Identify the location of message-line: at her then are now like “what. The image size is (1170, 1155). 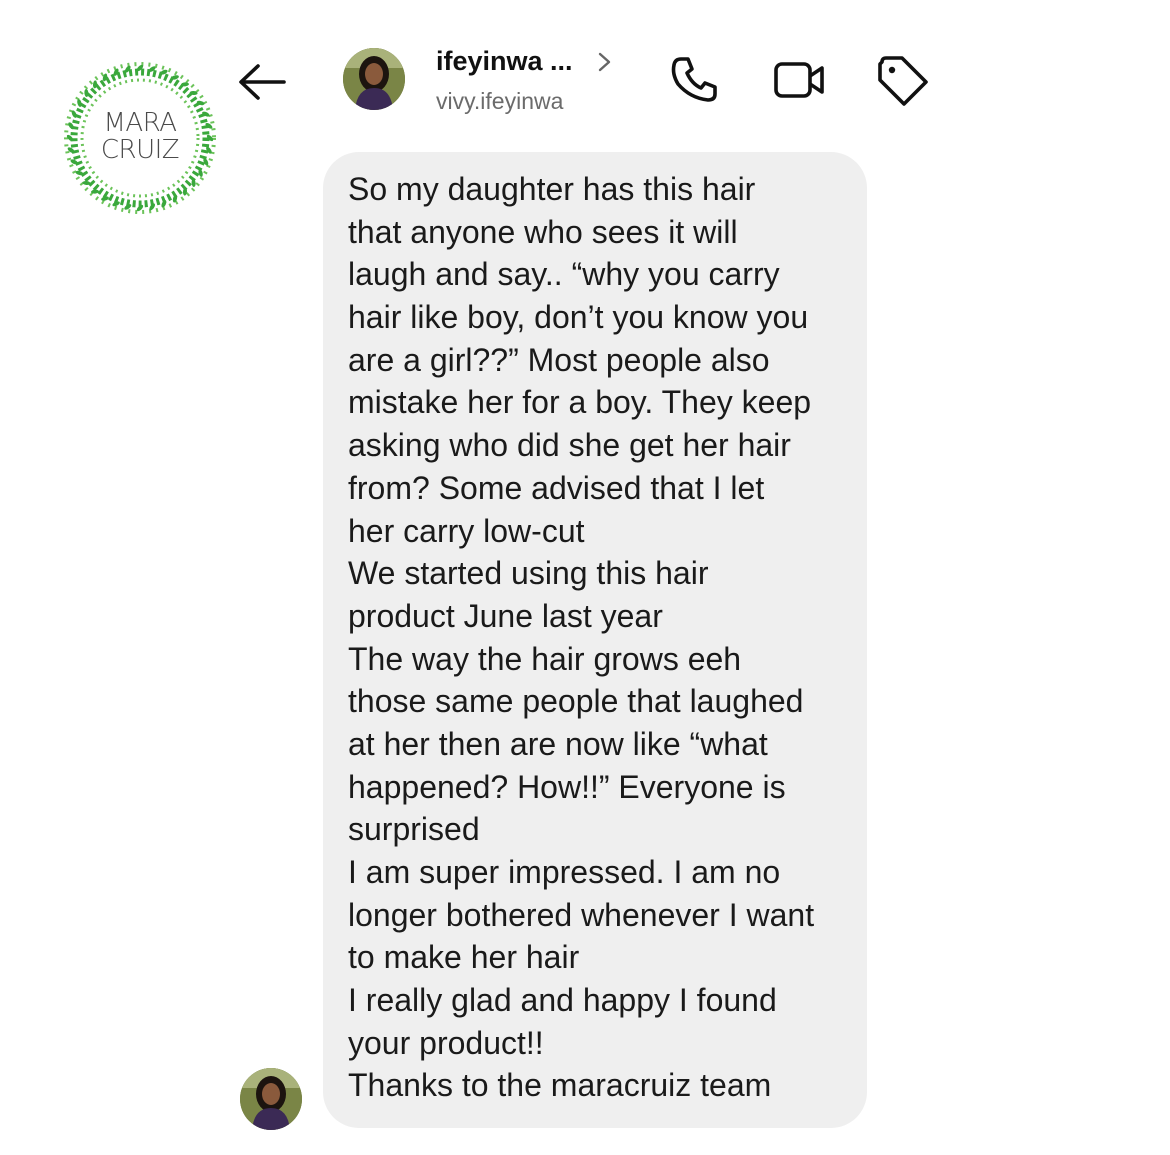
(558, 743).